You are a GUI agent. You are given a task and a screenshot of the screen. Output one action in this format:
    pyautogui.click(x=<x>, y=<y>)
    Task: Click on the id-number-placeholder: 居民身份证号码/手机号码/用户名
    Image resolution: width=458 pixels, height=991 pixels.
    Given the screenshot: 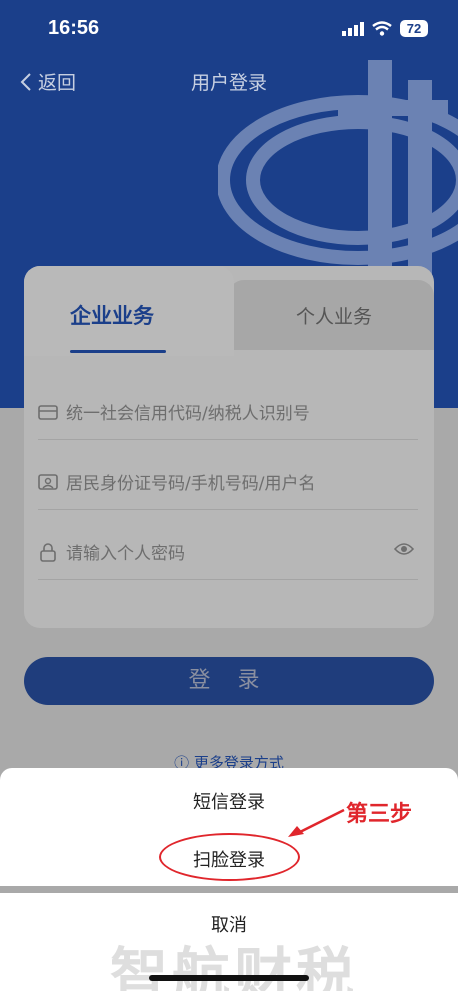 What is the action you would take?
    pyautogui.click(x=191, y=484)
    